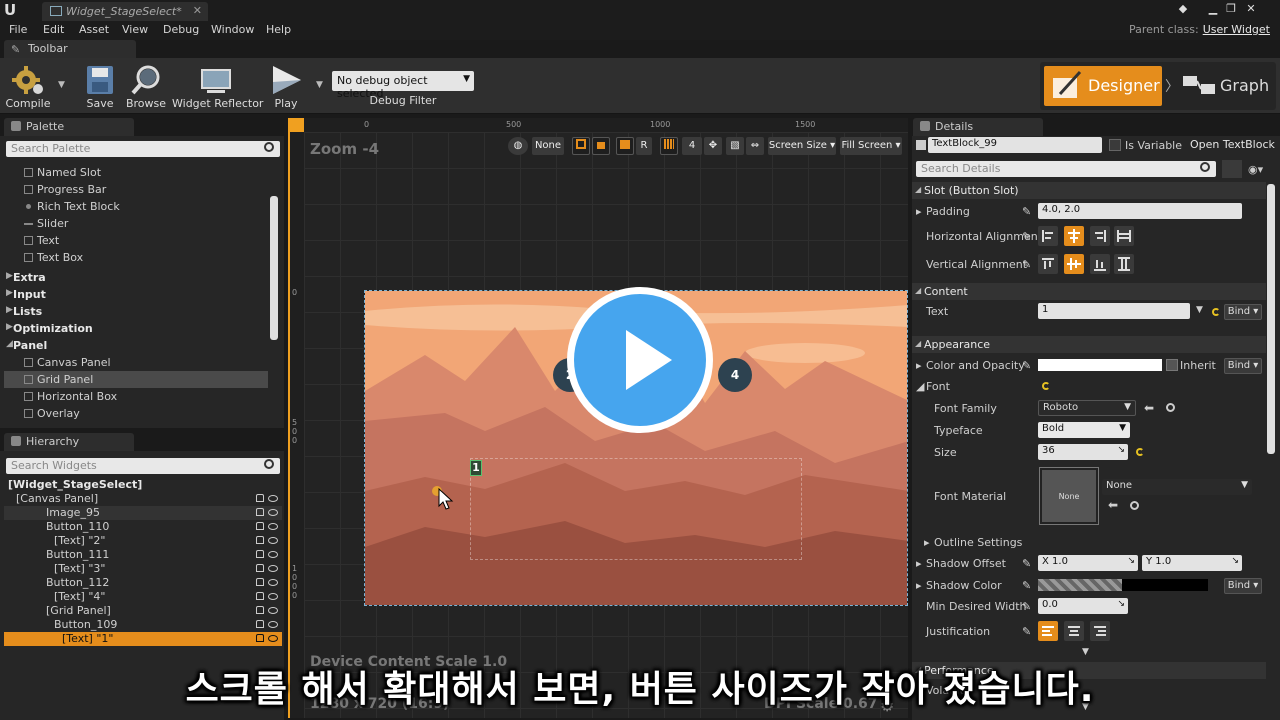 The height and width of the screenshot is (720, 1280). I want to click on play-button: Play, so click(286, 87).